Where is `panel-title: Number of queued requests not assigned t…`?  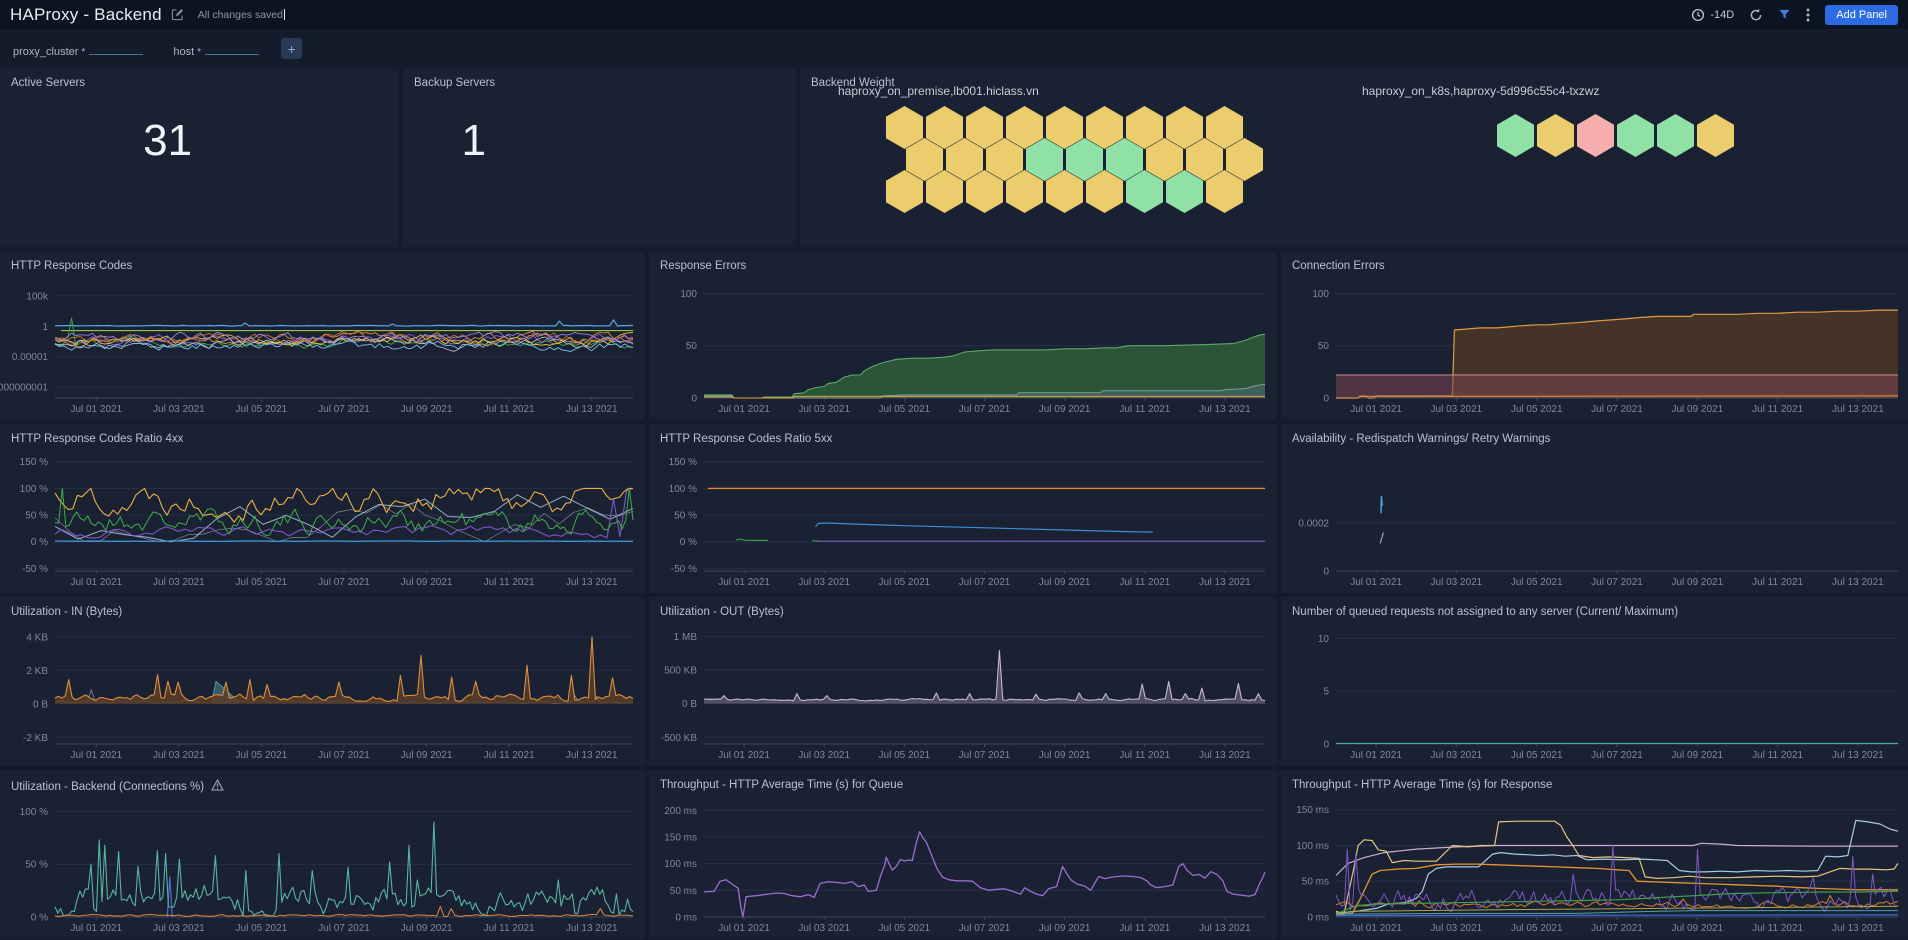 panel-title: Number of queued requests not assigned t… is located at coordinates (1485, 612).